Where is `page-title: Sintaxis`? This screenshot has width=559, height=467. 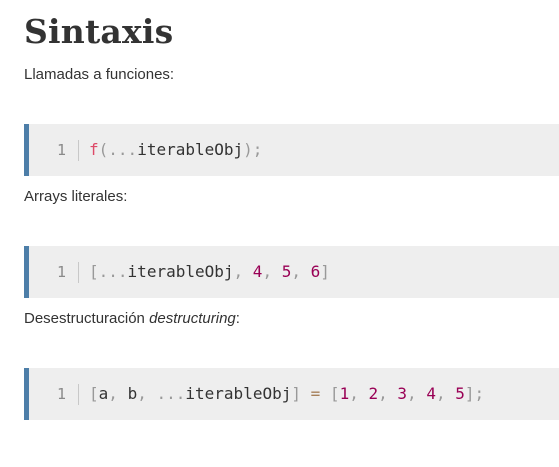 page-title: Sintaxis is located at coordinates (99, 31).